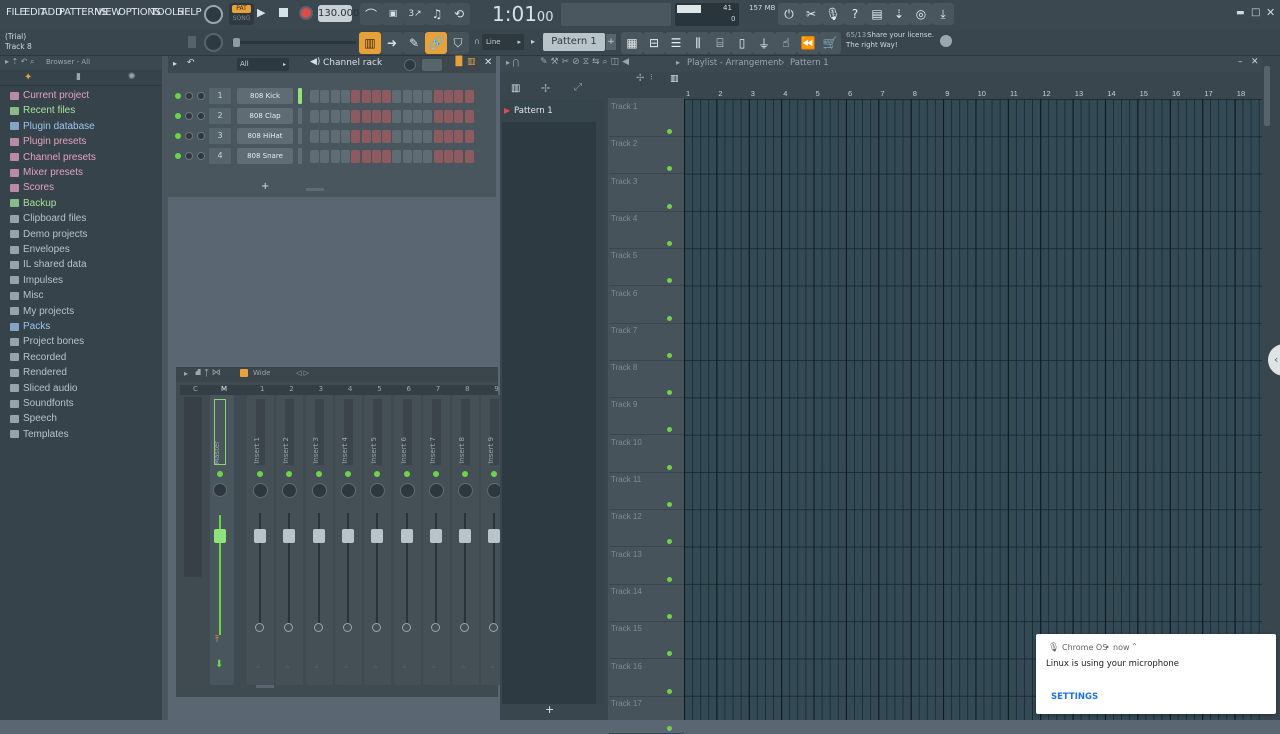 The height and width of the screenshot is (734, 1280). What do you see at coordinates (640, 78) in the screenshot?
I see `track-move-icon: ✢` at bounding box center [640, 78].